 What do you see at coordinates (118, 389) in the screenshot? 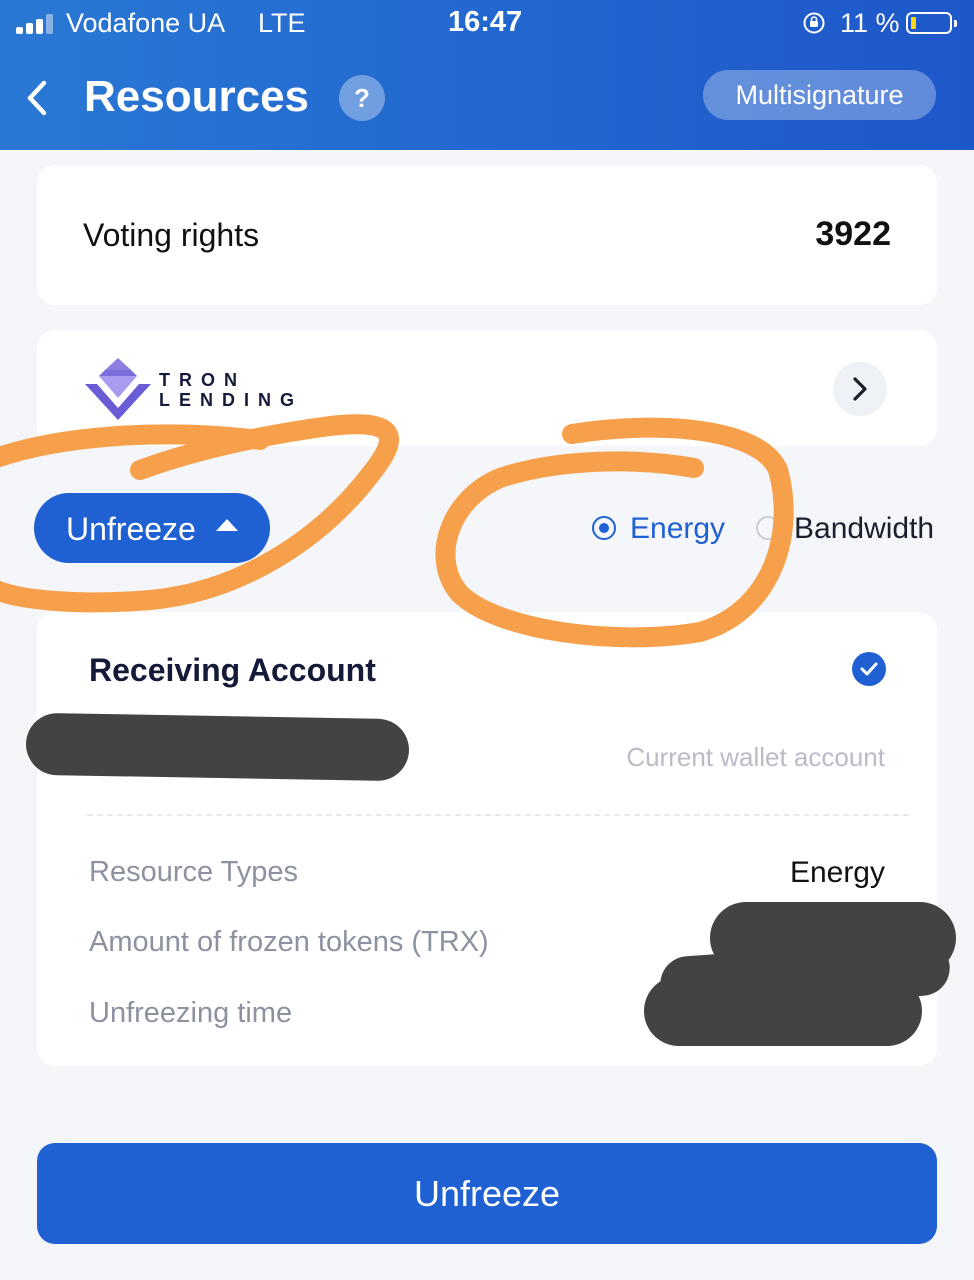
I see `tron-lending-logo` at bounding box center [118, 389].